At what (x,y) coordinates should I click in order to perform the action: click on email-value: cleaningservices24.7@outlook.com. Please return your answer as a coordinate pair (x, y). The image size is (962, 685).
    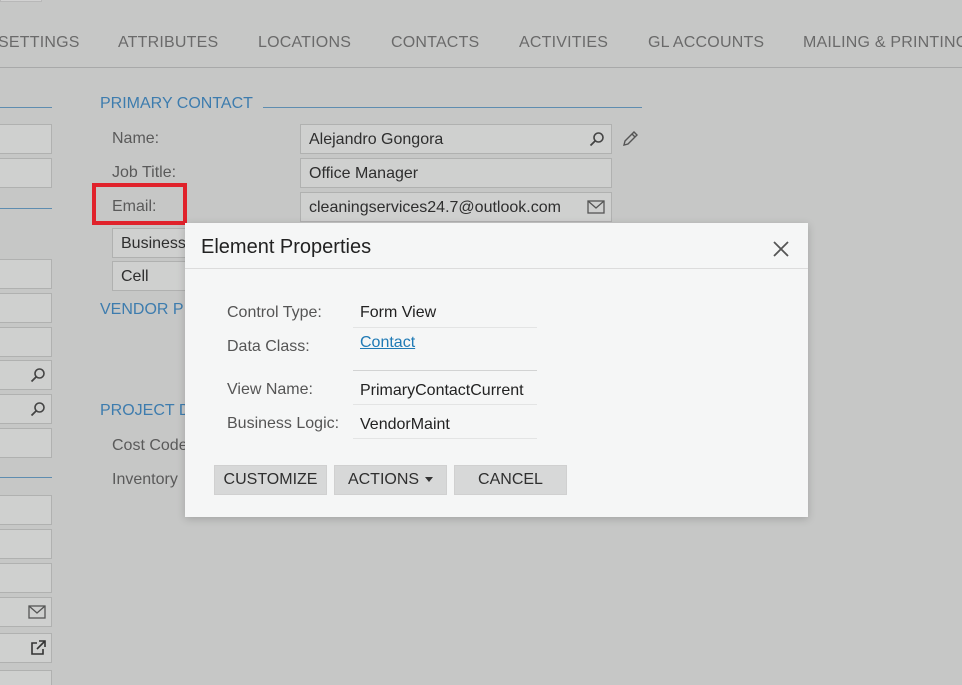
    Looking at the image, I should click on (435, 207).